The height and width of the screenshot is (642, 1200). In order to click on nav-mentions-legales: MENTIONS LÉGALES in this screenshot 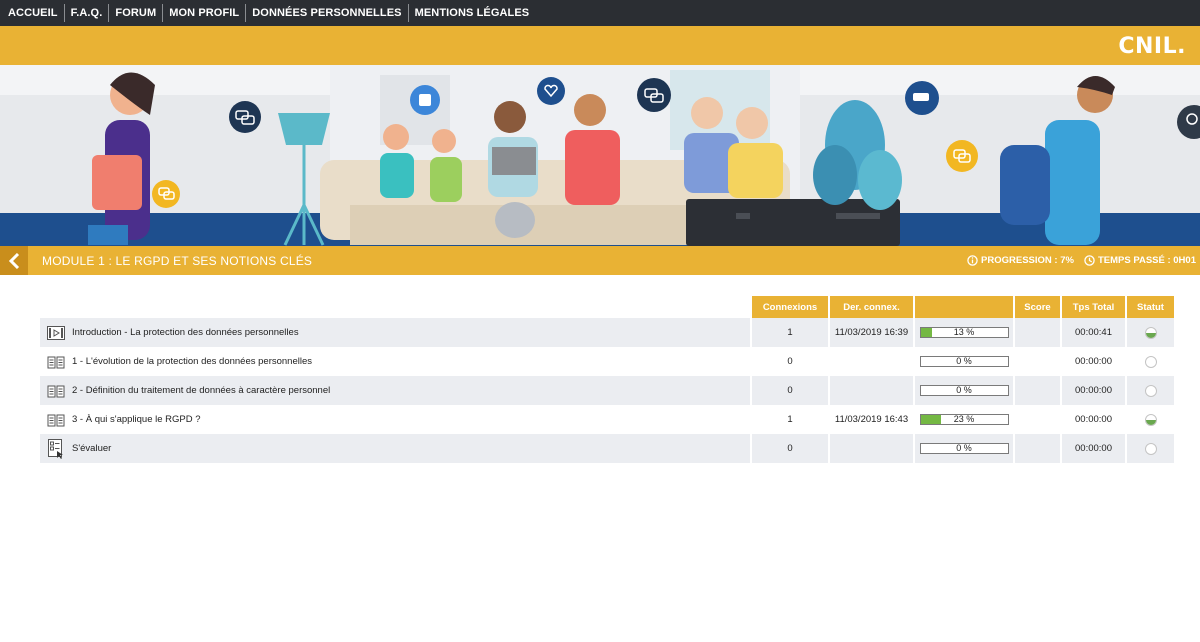, I will do `click(472, 13)`.